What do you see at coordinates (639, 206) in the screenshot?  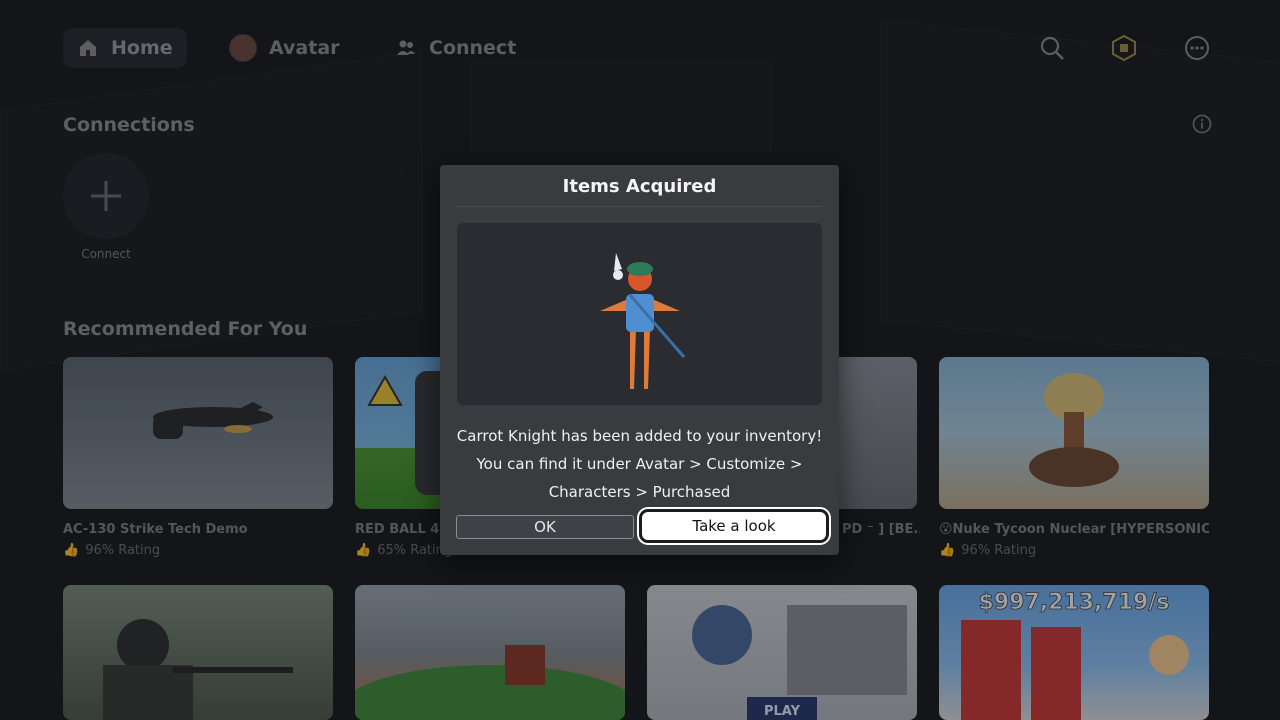 I see `dialog-divider` at bounding box center [639, 206].